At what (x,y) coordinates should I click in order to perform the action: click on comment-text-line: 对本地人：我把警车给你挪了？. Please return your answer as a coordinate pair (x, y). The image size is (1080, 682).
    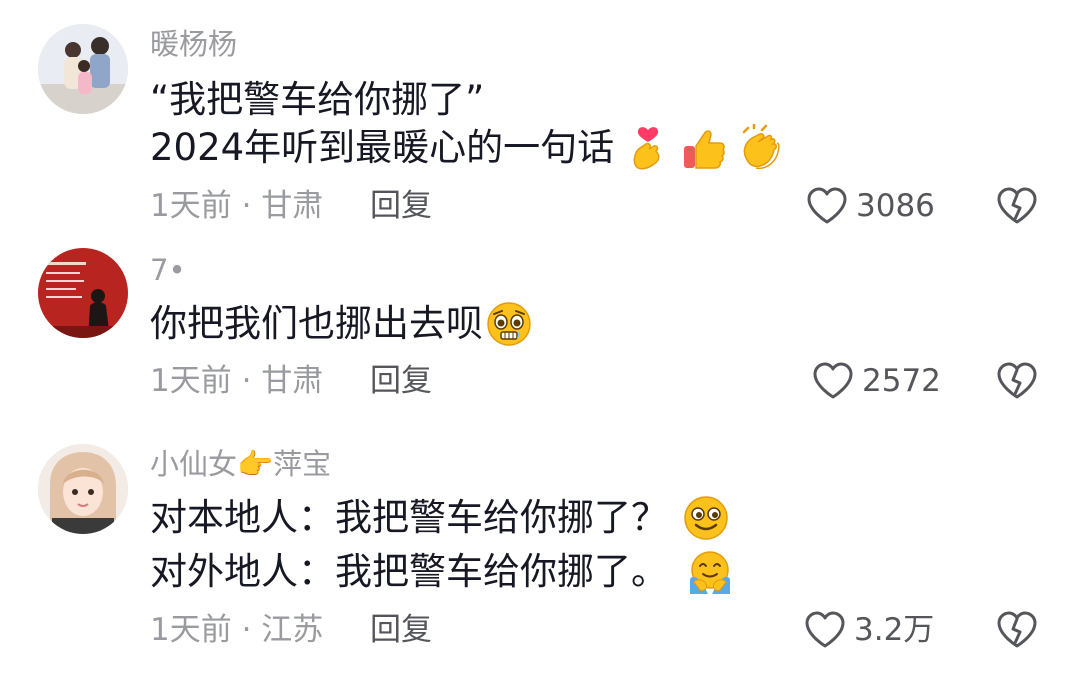
    Looking at the image, I should click on (440, 518).